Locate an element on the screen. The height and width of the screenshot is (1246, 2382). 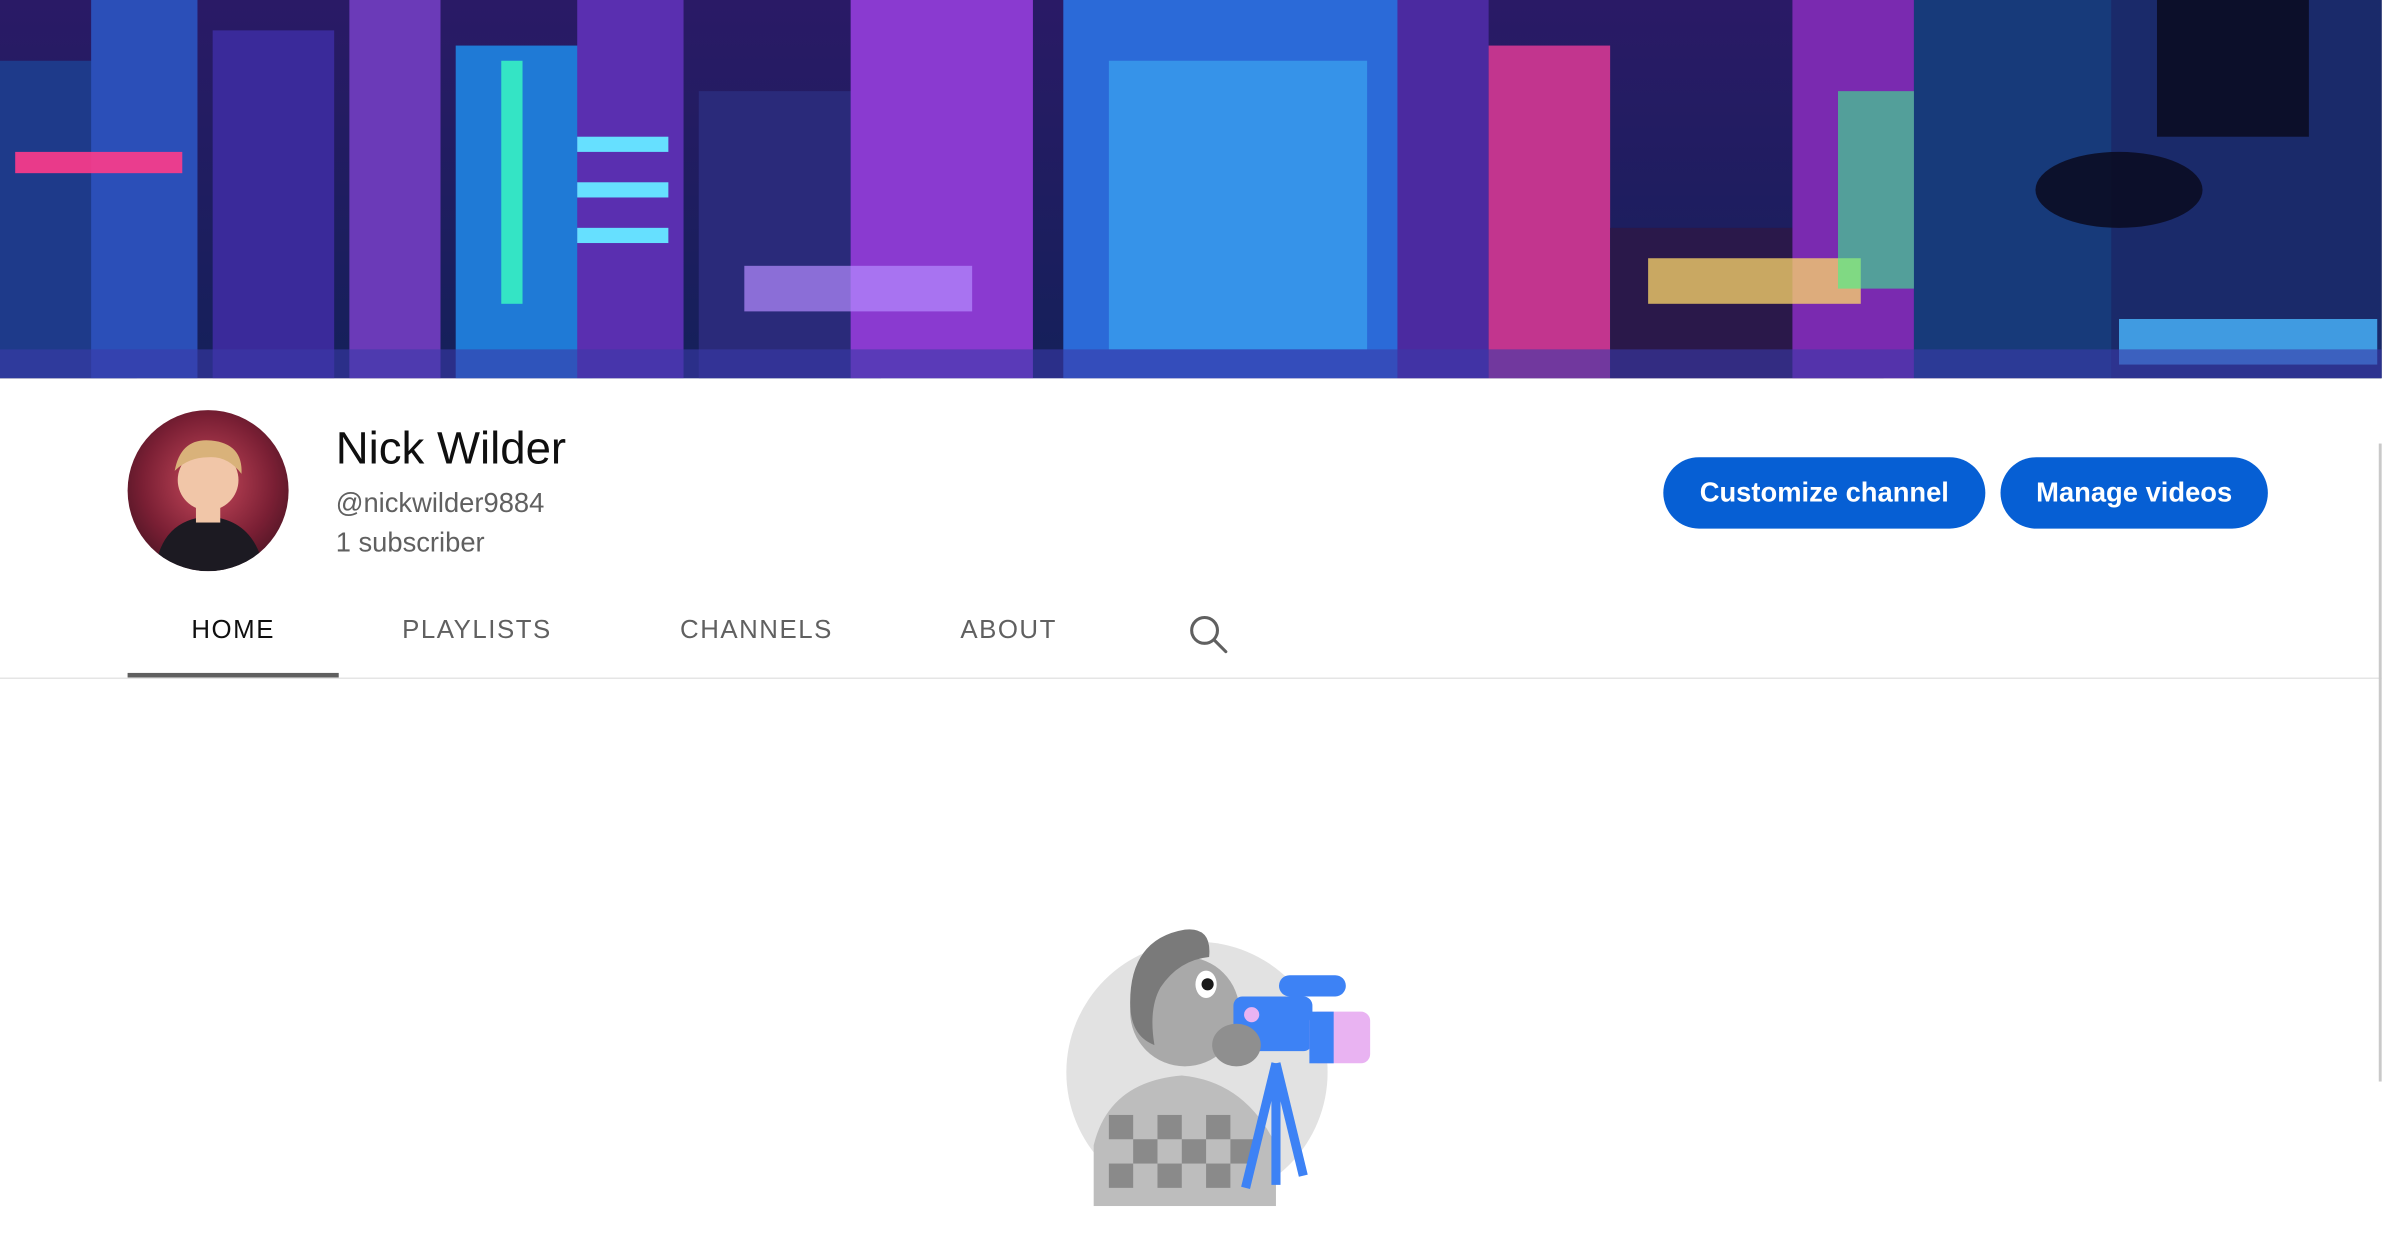
search-icon is located at coordinates (1207, 633).